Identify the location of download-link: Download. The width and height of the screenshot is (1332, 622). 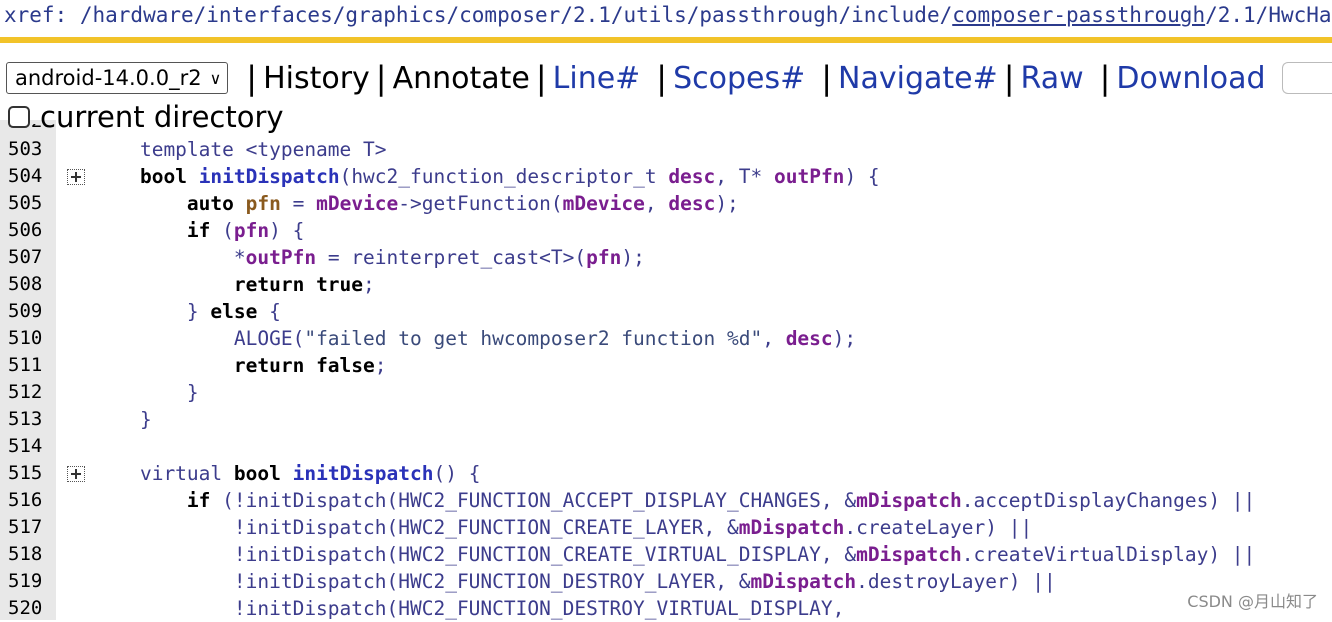
(1190, 78).